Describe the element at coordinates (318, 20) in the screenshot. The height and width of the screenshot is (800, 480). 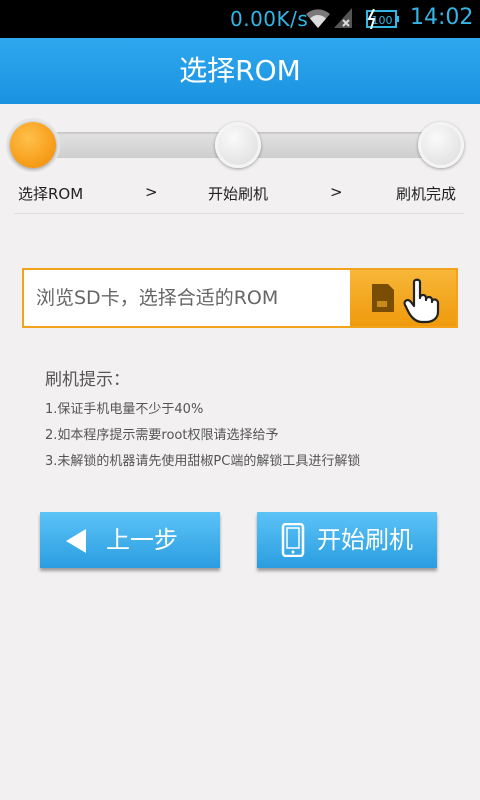
I see `wifi-icon` at that location.